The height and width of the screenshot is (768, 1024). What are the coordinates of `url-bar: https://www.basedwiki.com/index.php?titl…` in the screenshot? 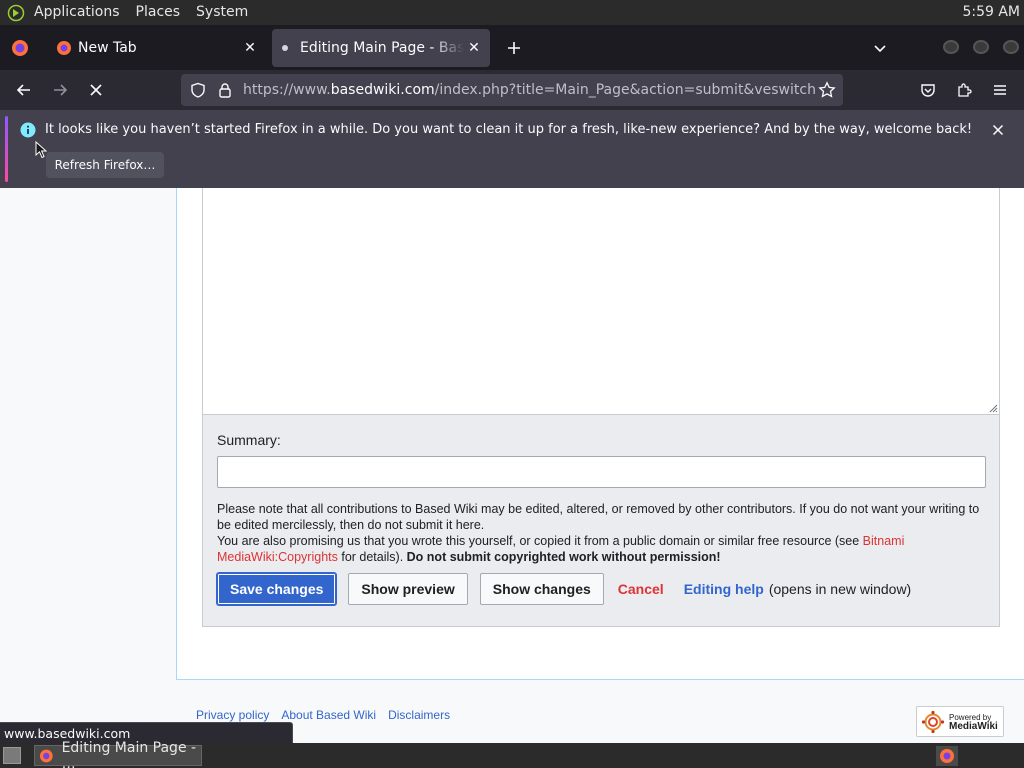 It's located at (512, 90).